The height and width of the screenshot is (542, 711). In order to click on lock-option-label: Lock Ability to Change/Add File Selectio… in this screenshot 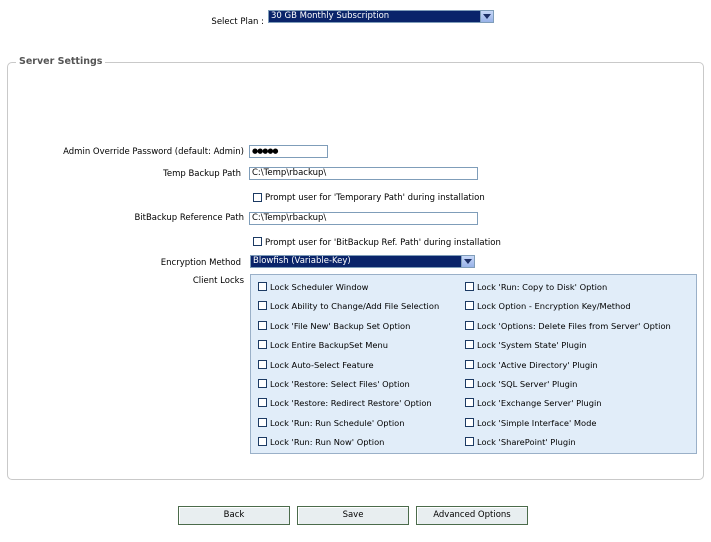, I will do `click(355, 306)`.